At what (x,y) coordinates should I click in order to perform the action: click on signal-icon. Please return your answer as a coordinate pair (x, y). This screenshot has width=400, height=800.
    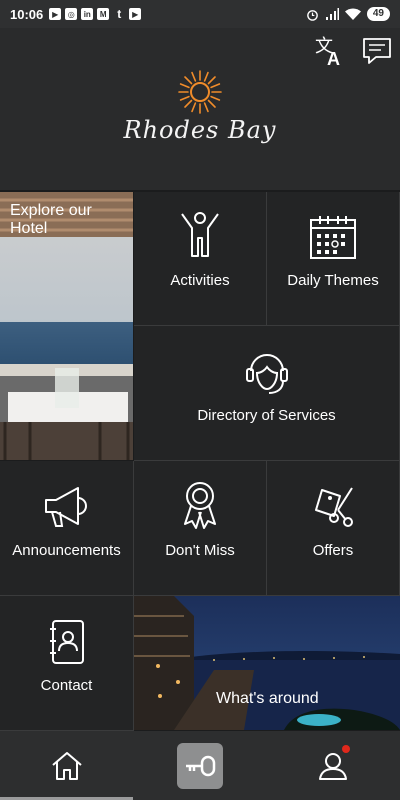
    Looking at the image, I should click on (332, 14).